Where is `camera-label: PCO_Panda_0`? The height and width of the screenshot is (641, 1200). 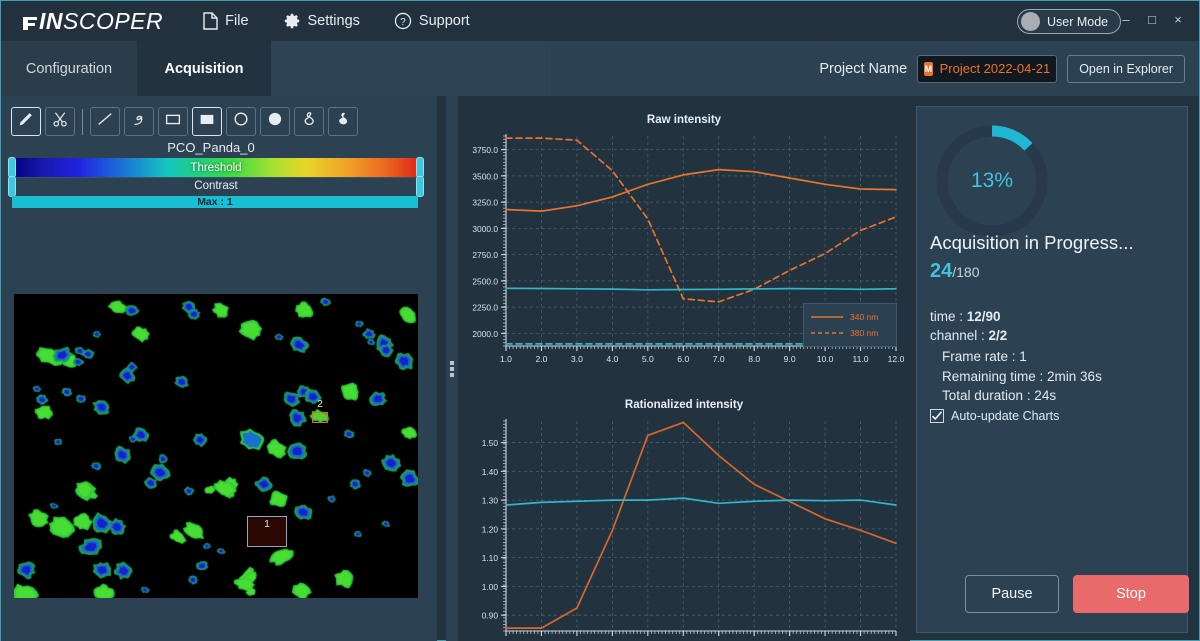 camera-label: PCO_Panda_0 is located at coordinates (211, 147).